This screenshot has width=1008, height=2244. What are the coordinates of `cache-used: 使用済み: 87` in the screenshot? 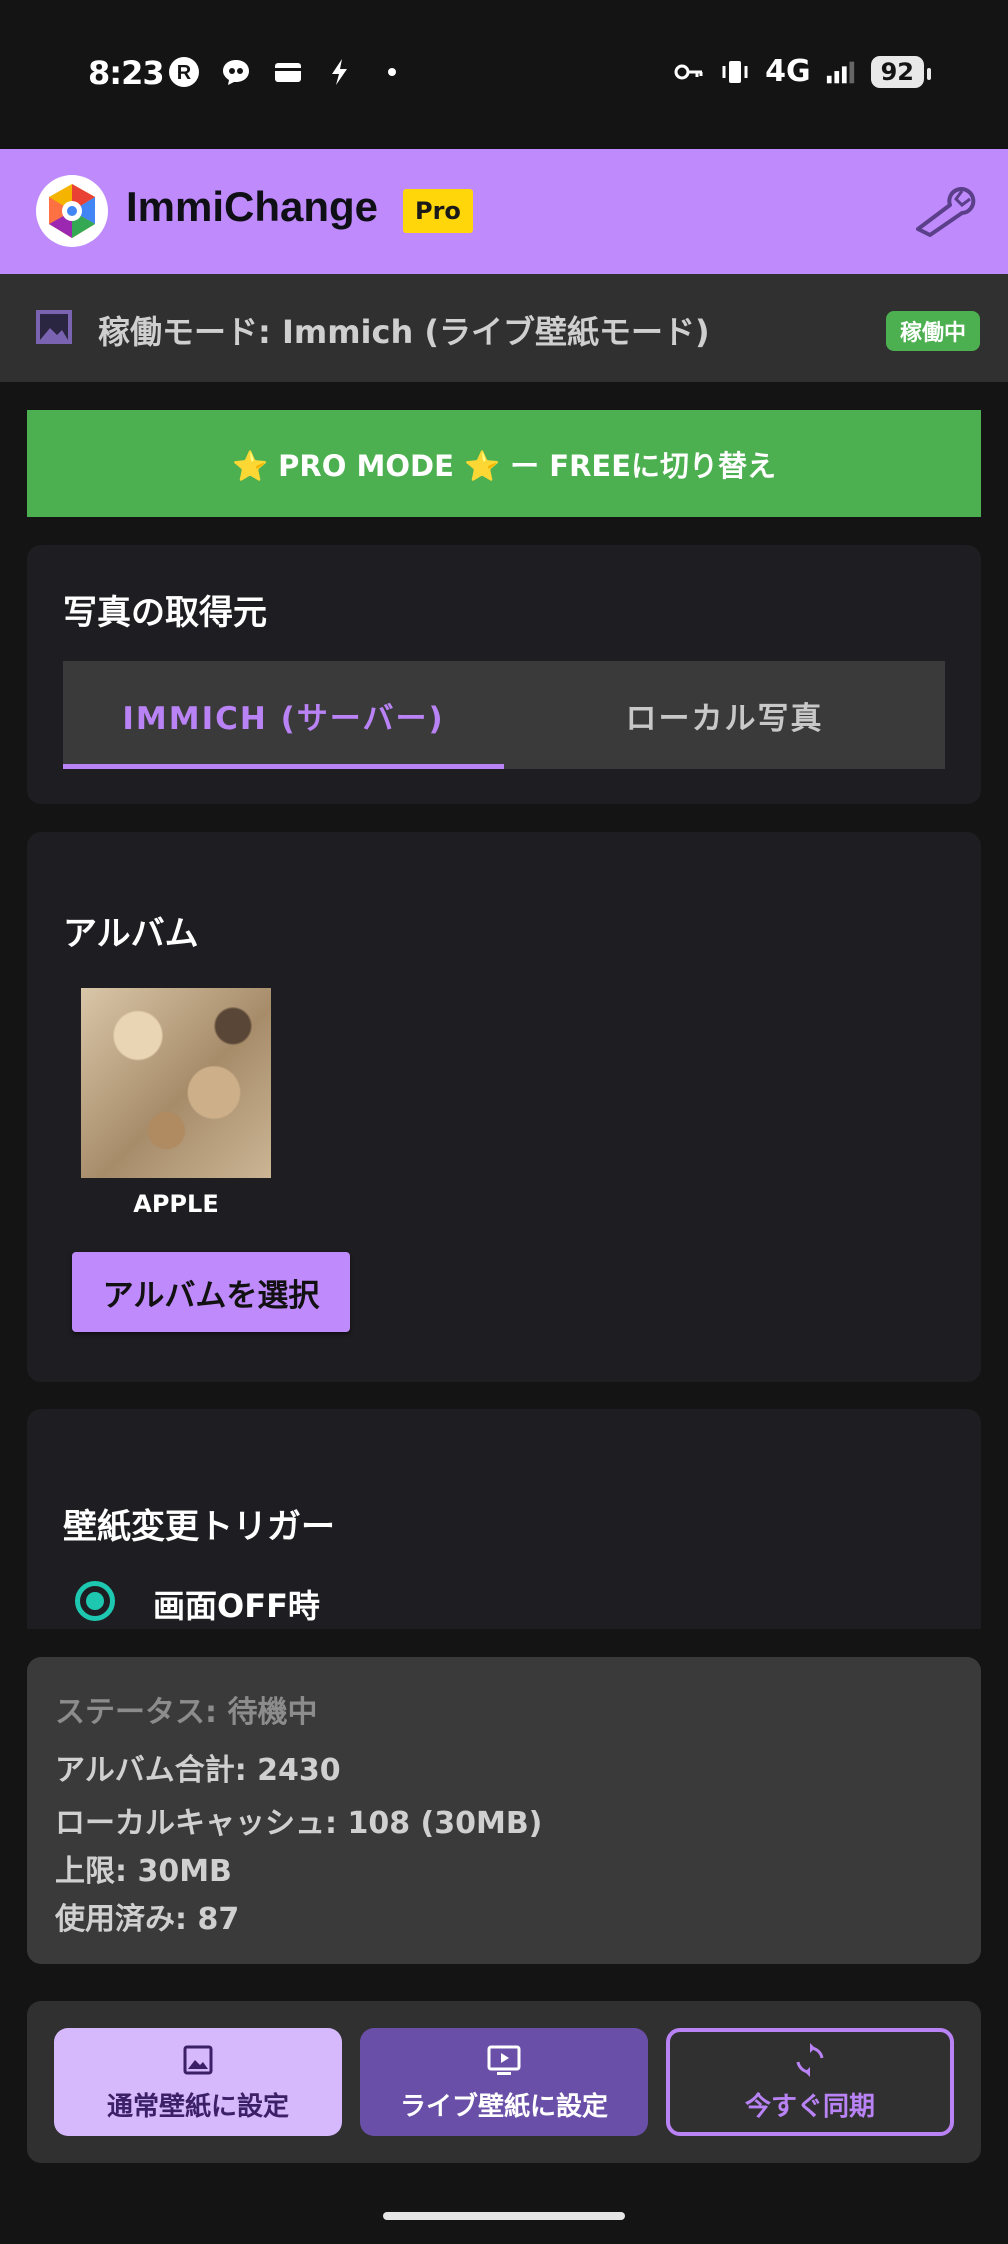 It's located at (147, 1919).